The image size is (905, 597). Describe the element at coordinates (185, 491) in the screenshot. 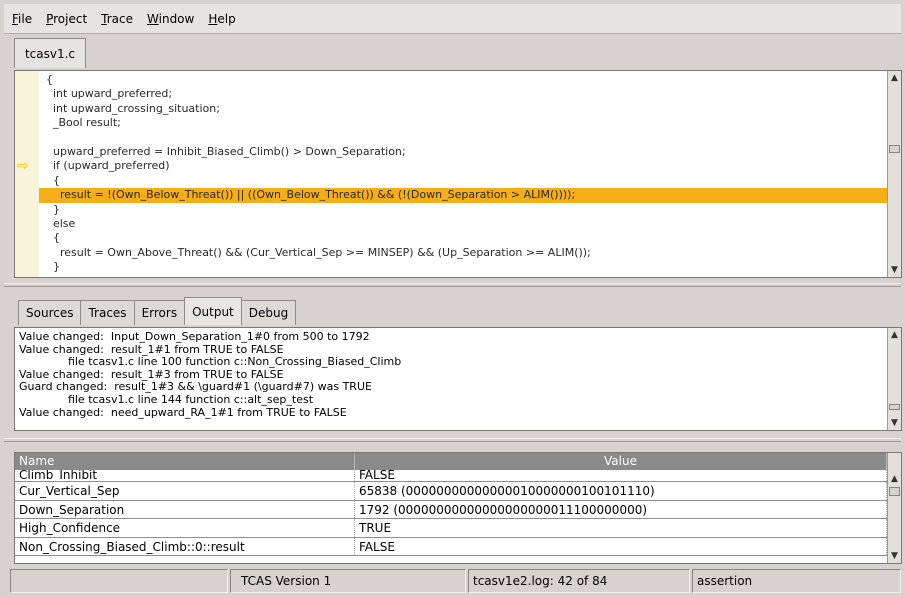

I see `cell-variable-name: Cur_Vertical_Sep` at that location.